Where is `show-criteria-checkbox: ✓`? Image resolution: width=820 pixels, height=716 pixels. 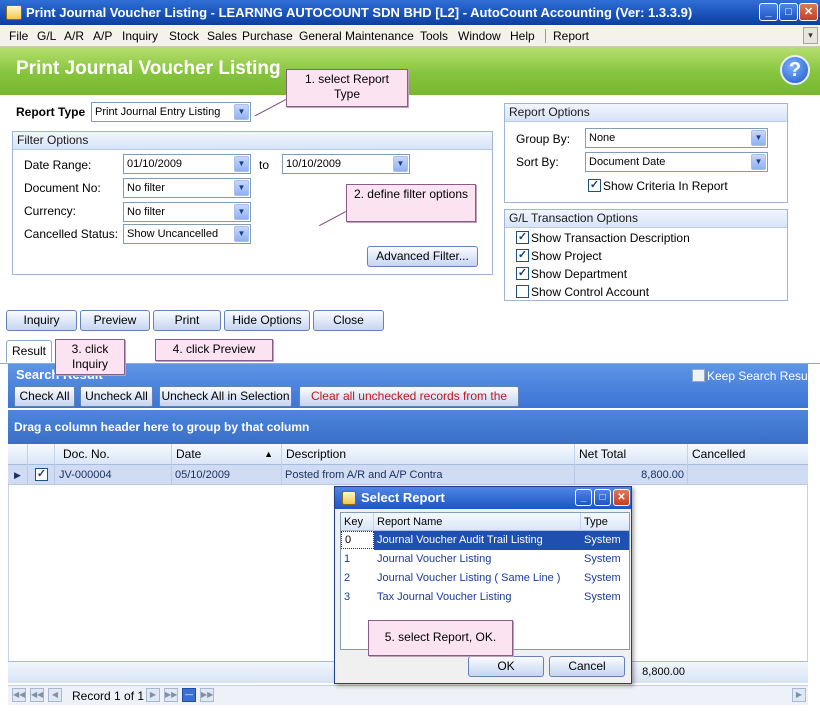 show-criteria-checkbox: ✓ is located at coordinates (594, 185).